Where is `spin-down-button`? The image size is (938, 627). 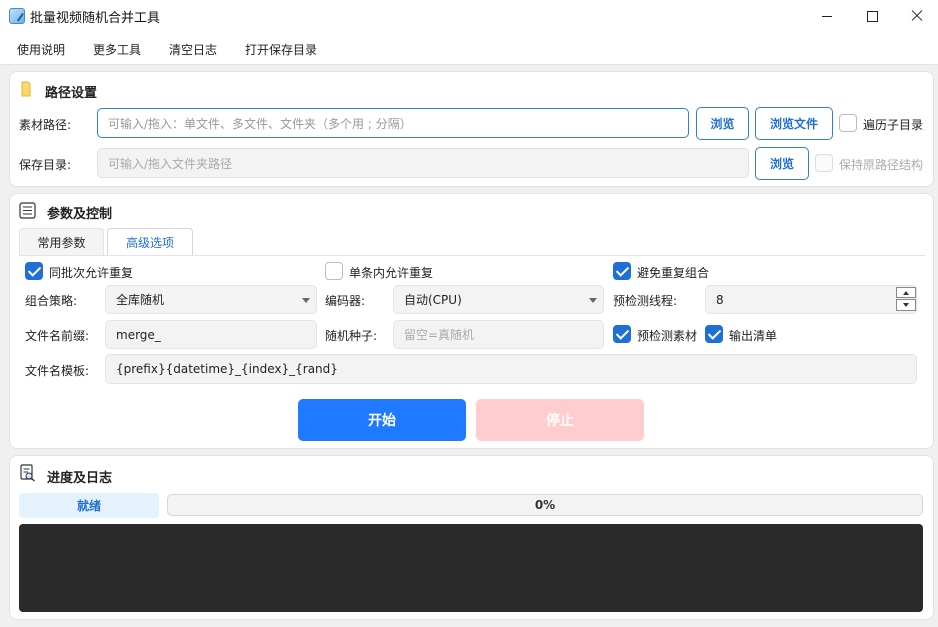
spin-down-button is located at coordinates (906, 305).